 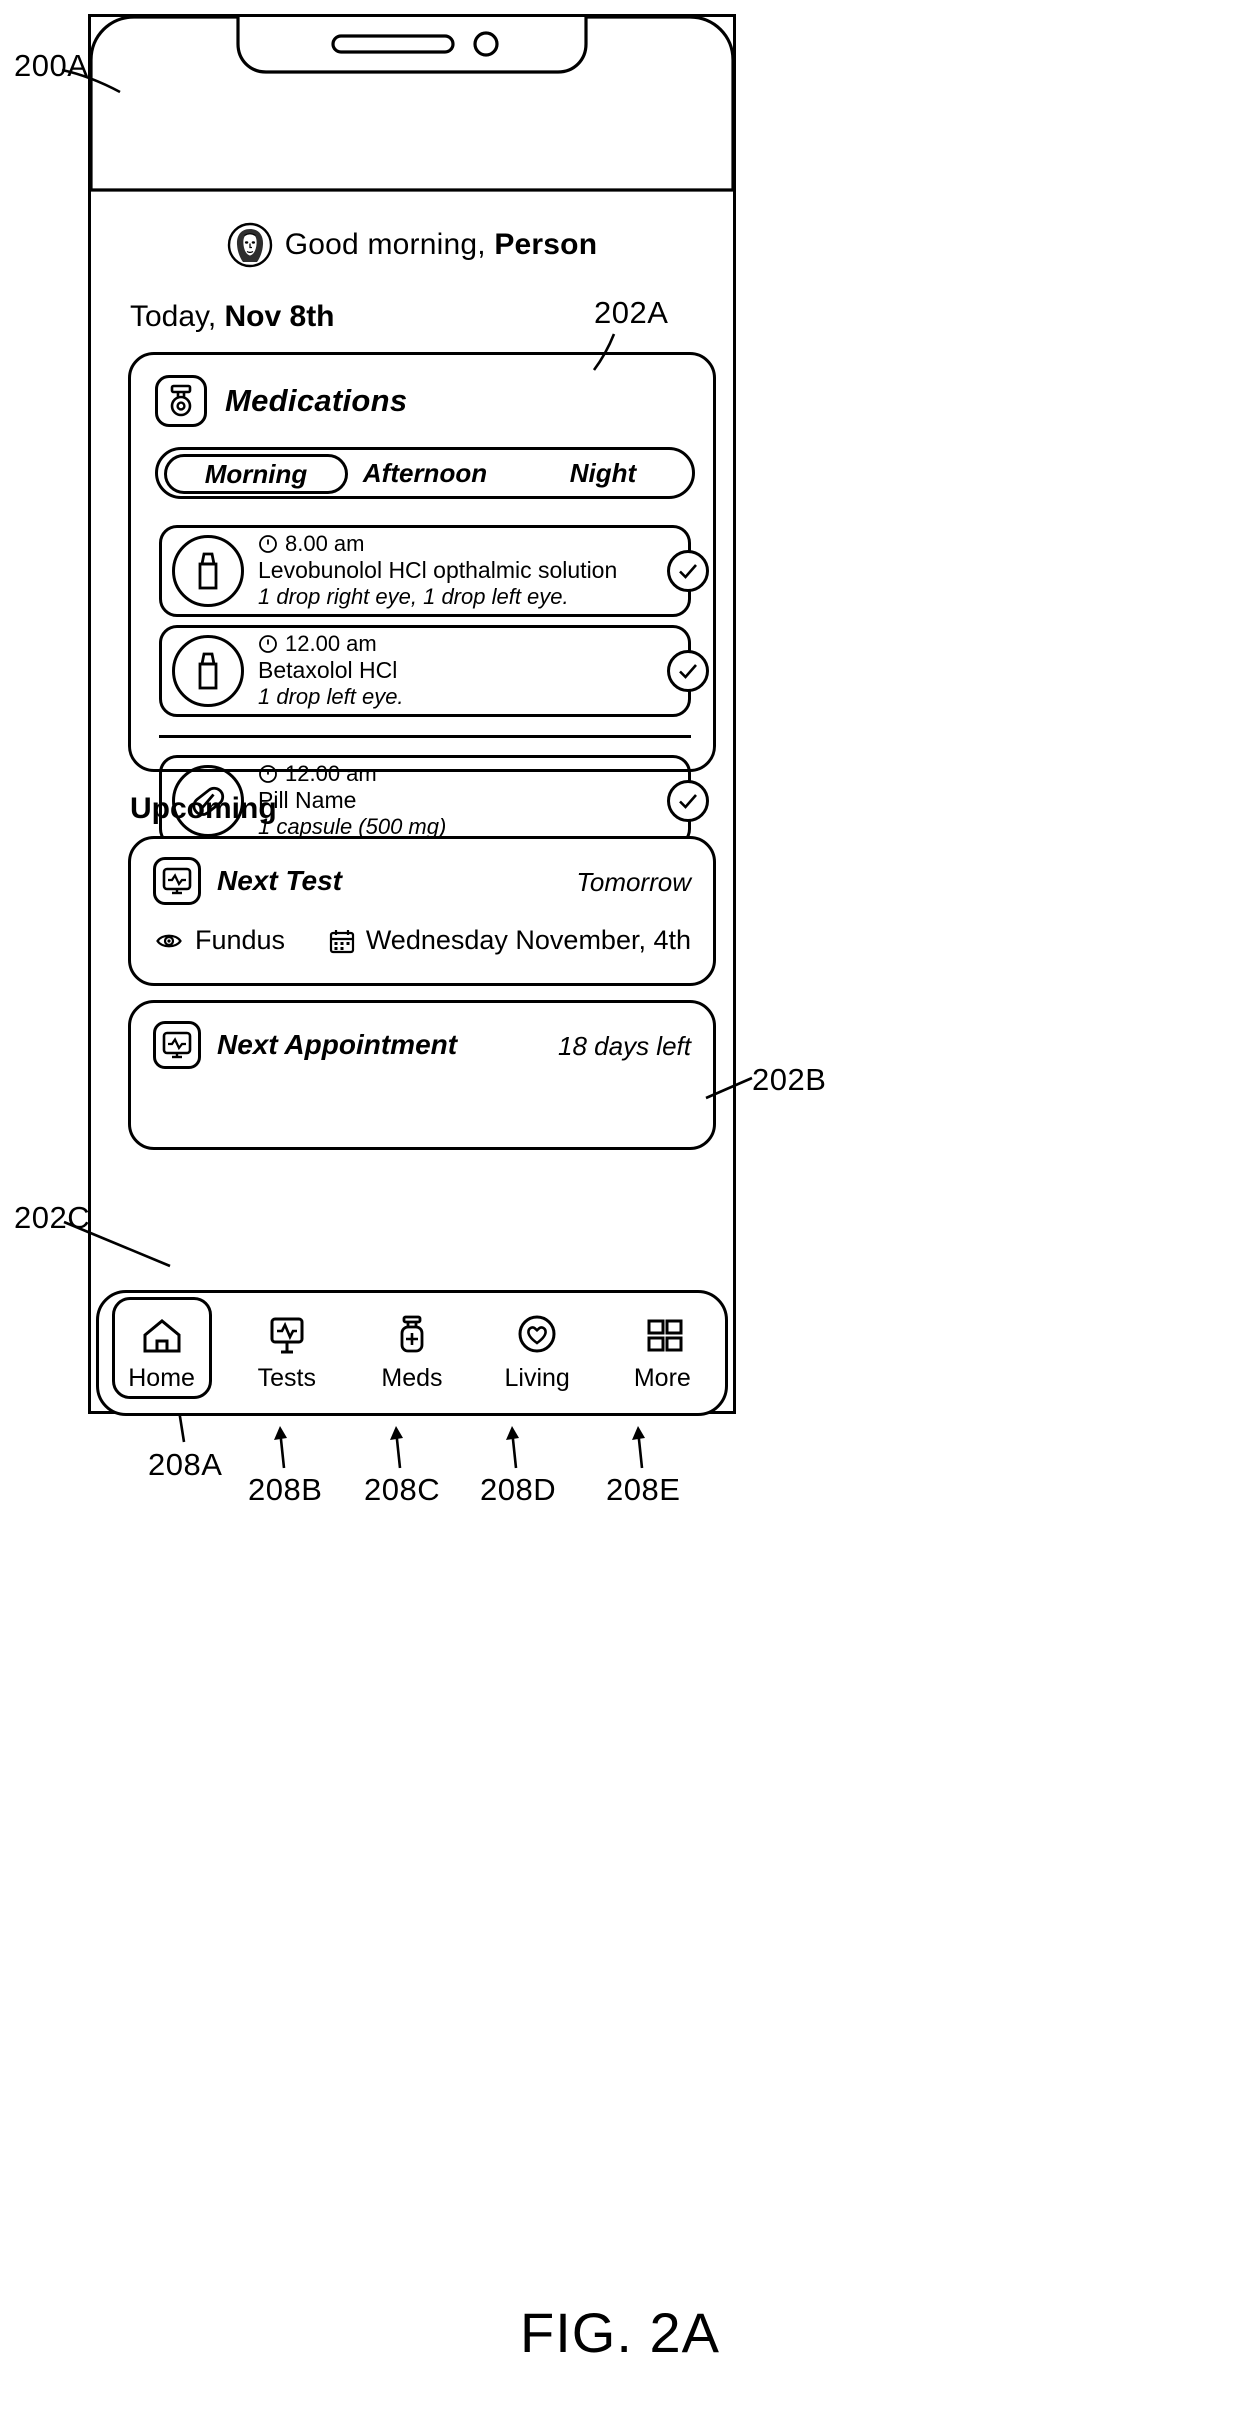 What do you see at coordinates (393, 44) in the screenshot?
I see `speaker-grille-icon` at bounding box center [393, 44].